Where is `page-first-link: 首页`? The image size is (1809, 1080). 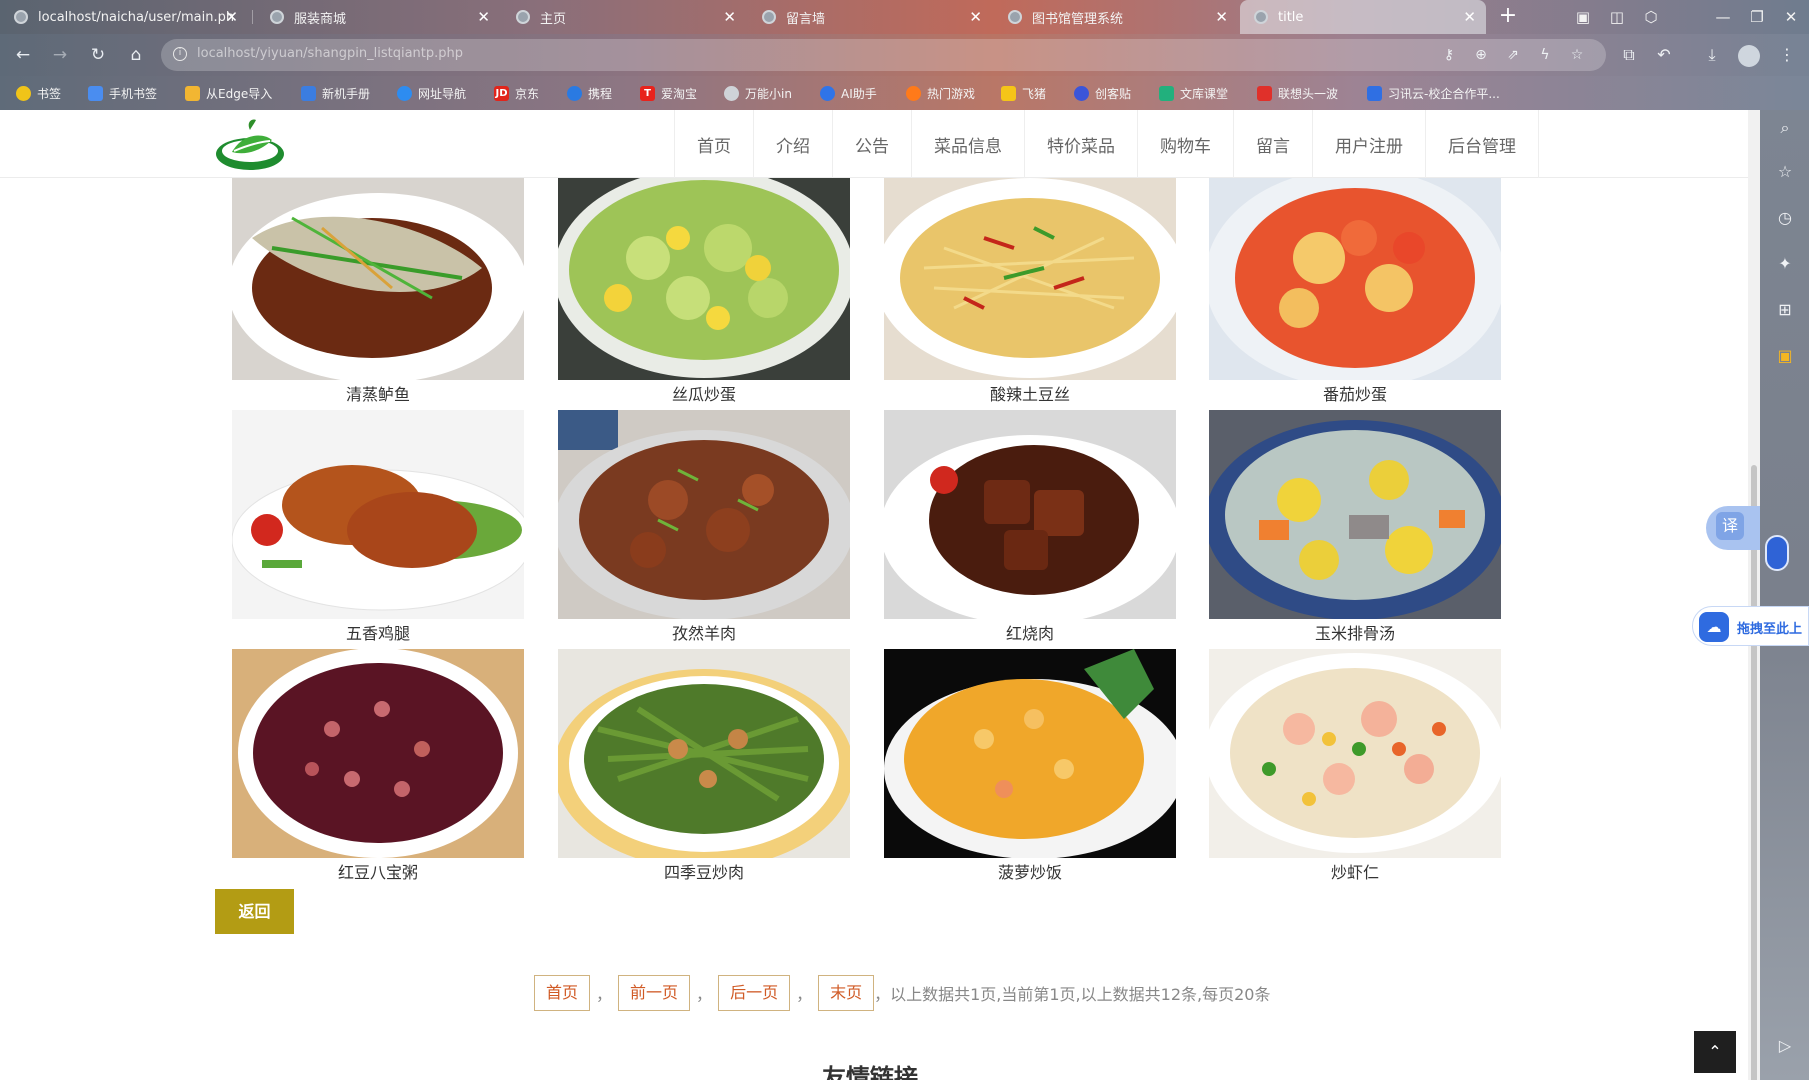
page-first-link: 首页 is located at coordinates (562, 993).